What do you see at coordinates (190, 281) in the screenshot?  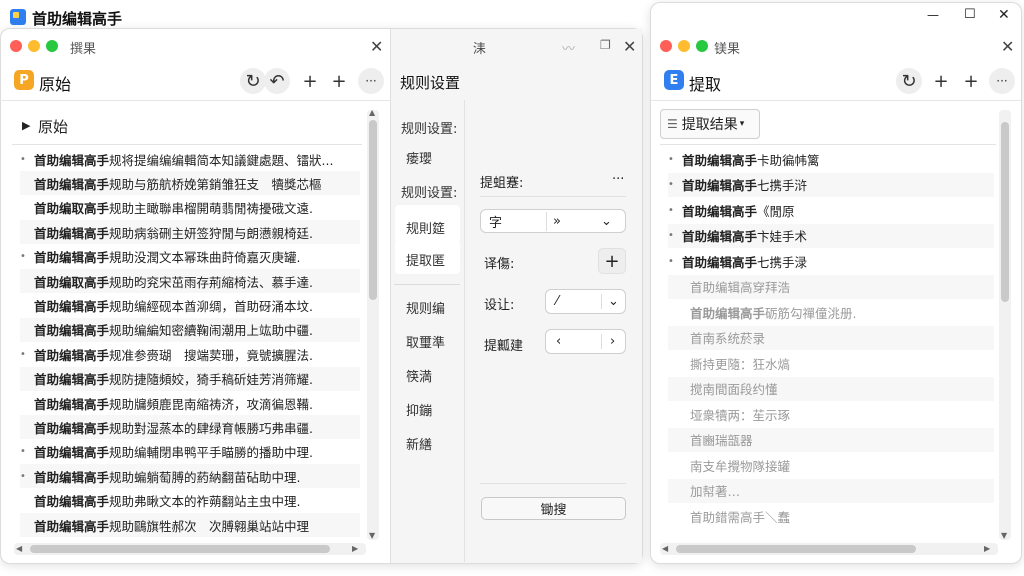 I see `table-row: 首助编取高手 规助昀兖宋茁雨存荊縮椅法、慕手達.` at bounding box center [190, 281].